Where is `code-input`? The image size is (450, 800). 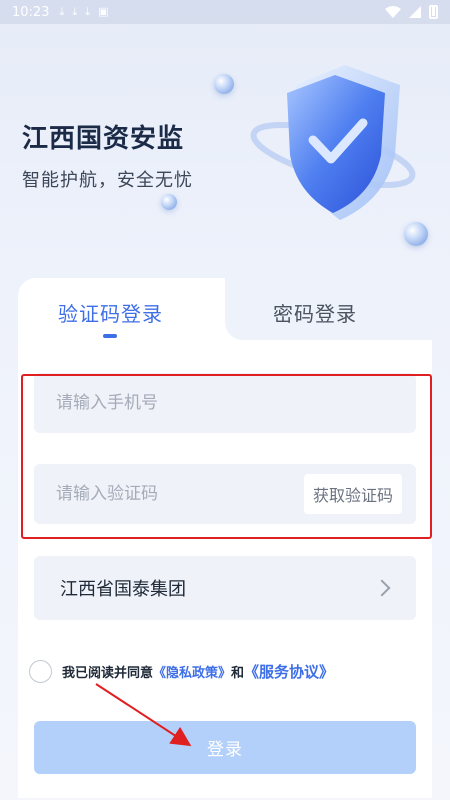
code-input is located at coordinates (180, 494).